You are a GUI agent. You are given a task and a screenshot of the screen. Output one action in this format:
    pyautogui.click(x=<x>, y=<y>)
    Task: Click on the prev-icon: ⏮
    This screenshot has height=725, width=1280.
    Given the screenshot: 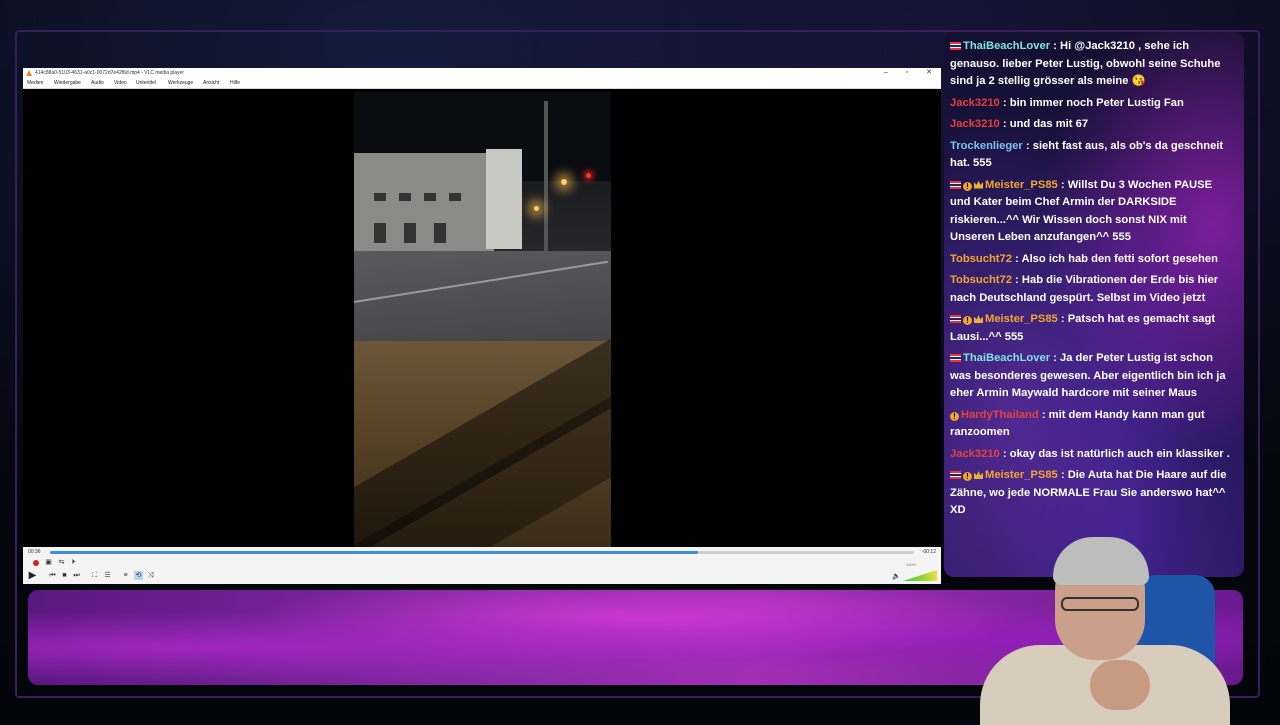 What is the action you would take?
    pyautogui.click(x=52, y=575)
    